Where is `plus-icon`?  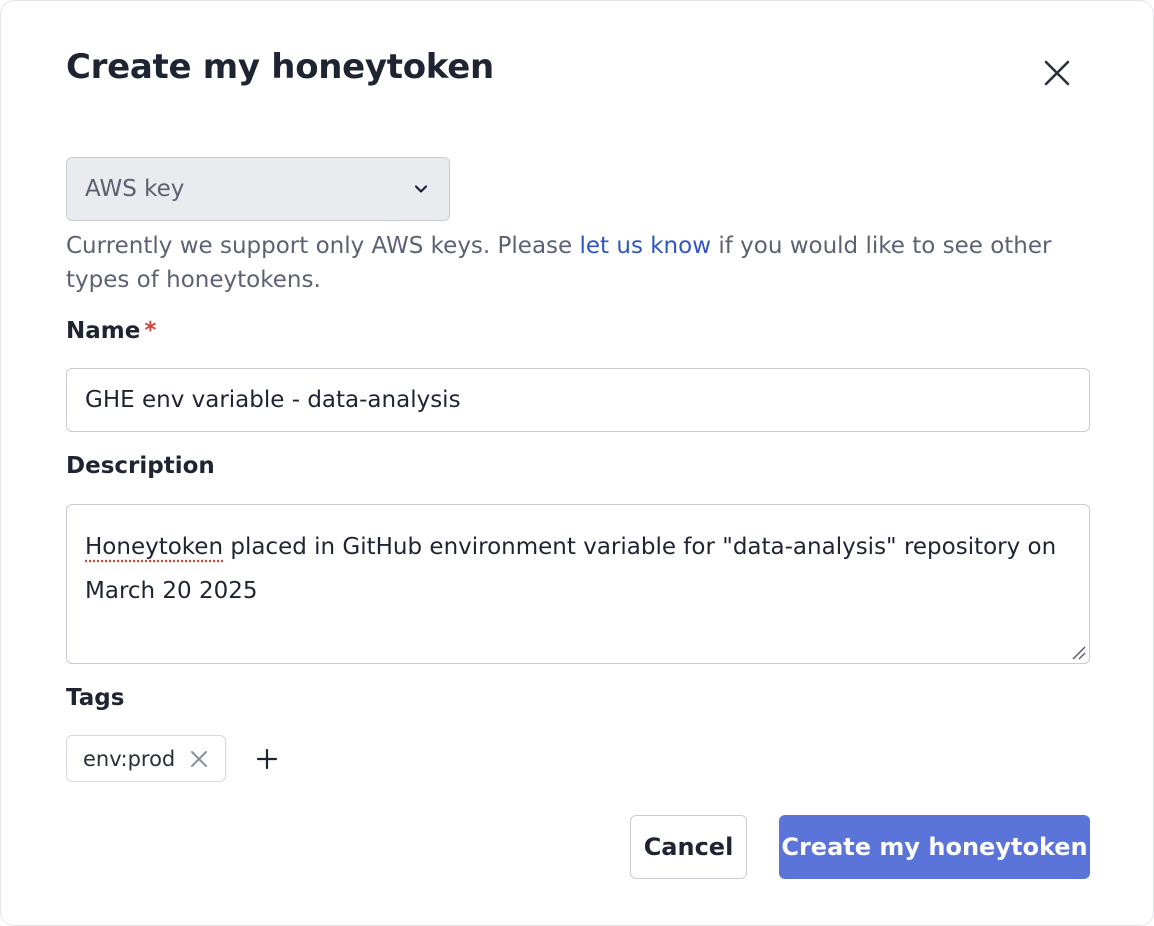 plus-icon is located at coordinates (267, 759).